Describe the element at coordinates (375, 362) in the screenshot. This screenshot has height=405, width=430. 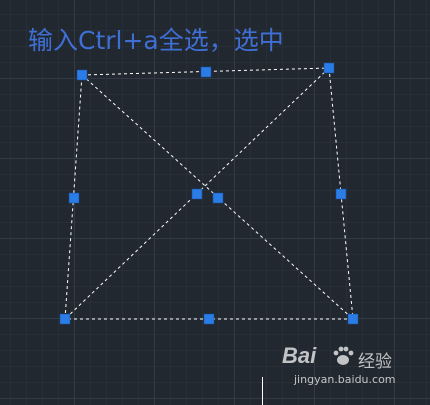
I see `watermark-brand: 经验` at that location.